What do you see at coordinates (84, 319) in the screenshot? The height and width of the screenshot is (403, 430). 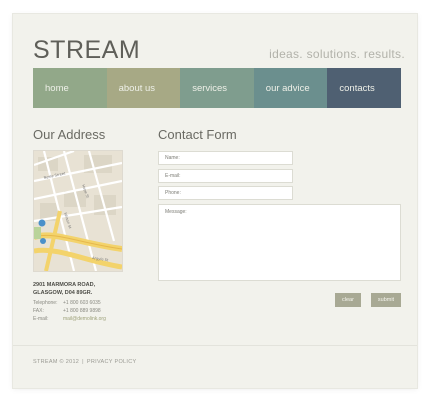 I see `email-link: mail@demolink.org` at bounding box center [84, 319].